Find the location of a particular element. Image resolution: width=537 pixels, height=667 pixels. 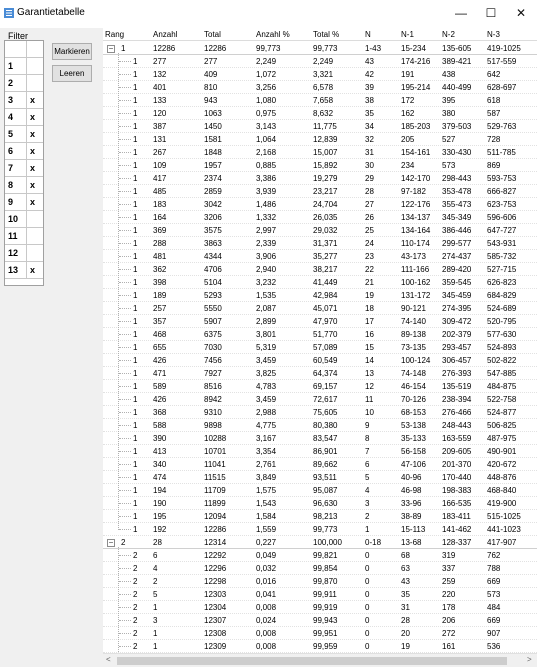

column-header: Total % is located at coordinates (326, 34).